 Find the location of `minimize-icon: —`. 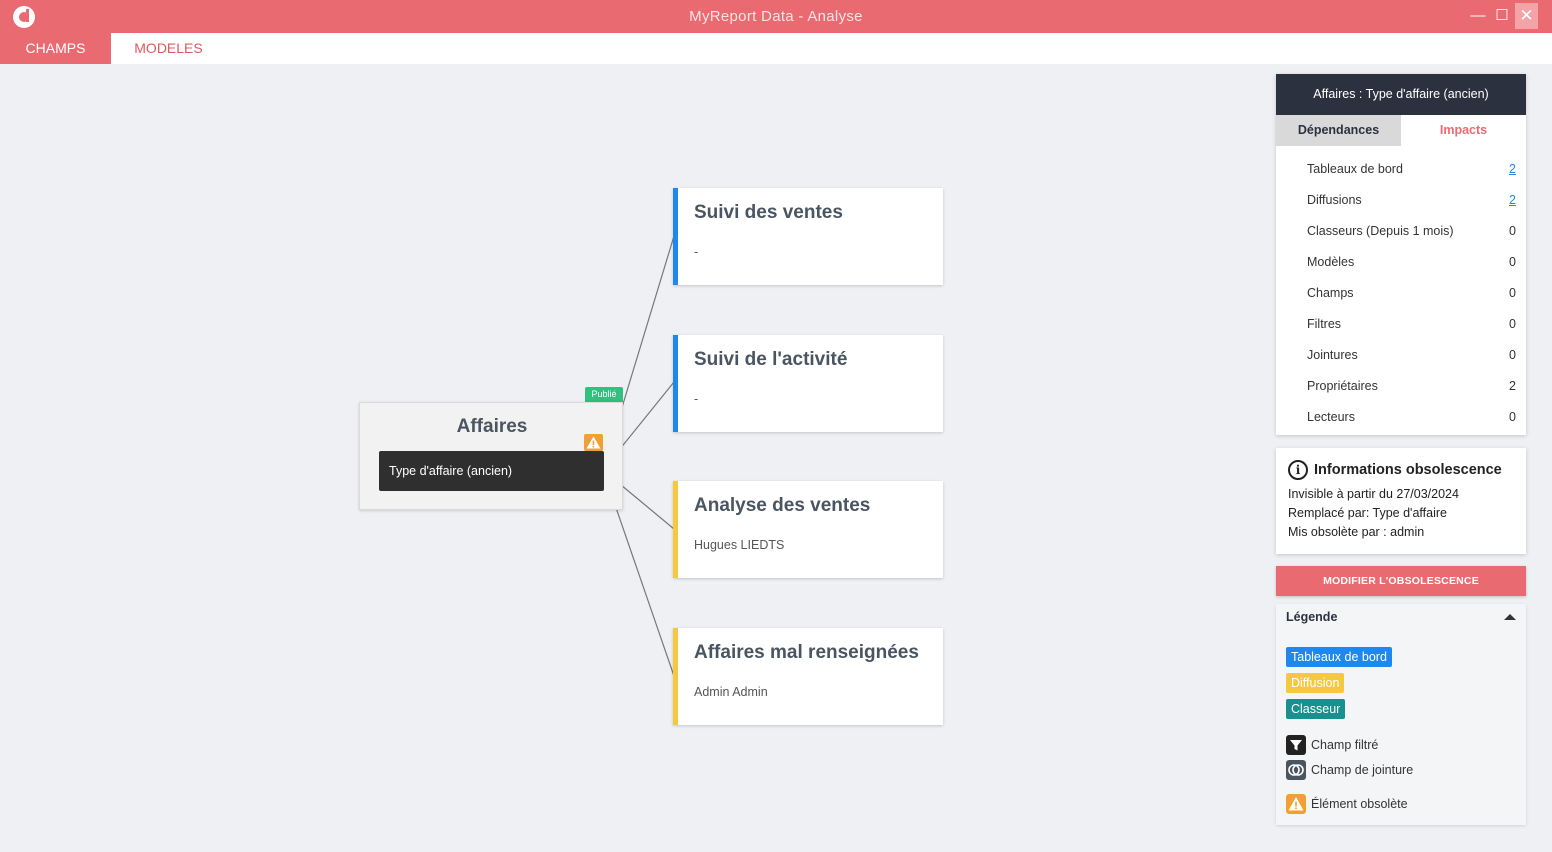

minimize-icon: — is located at coordinates (1478, 16).